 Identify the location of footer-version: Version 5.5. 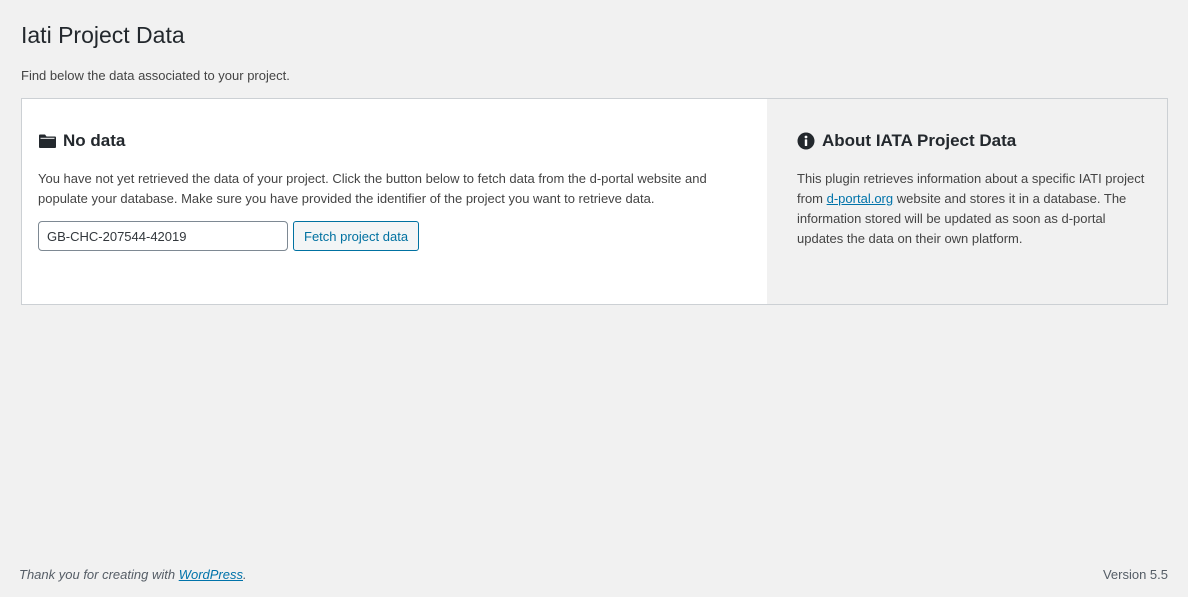
(1135, 574).